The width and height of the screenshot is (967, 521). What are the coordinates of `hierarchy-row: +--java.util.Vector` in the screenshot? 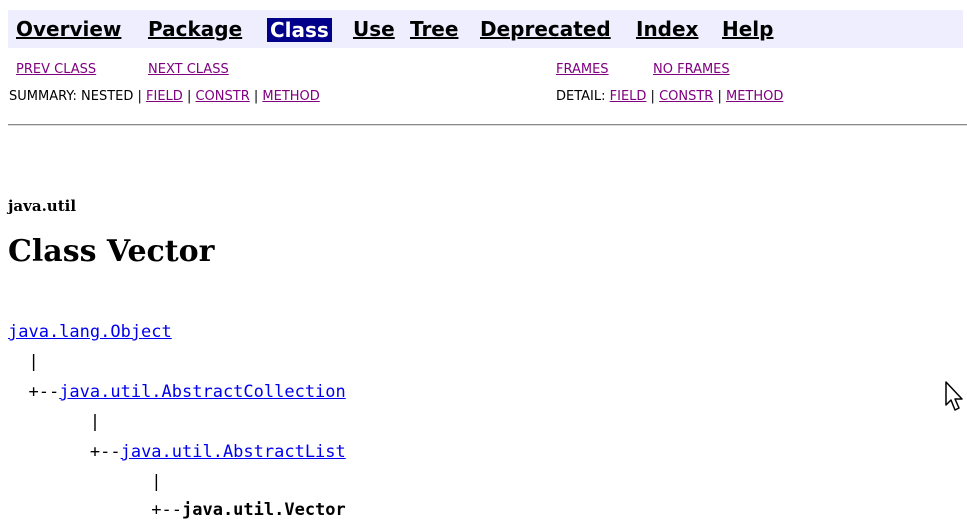 It's located at (177, 510).